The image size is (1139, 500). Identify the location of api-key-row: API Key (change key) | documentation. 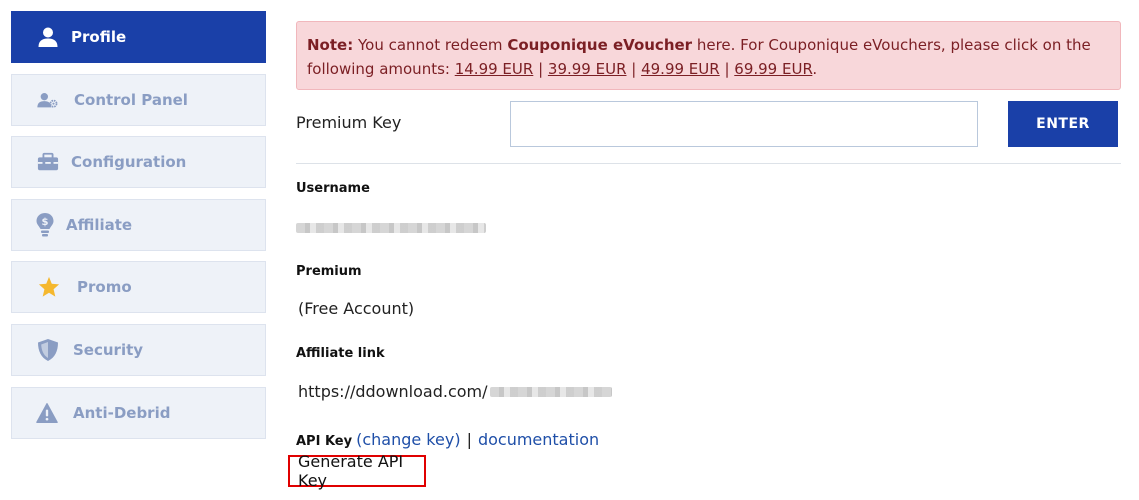
(447, 439).